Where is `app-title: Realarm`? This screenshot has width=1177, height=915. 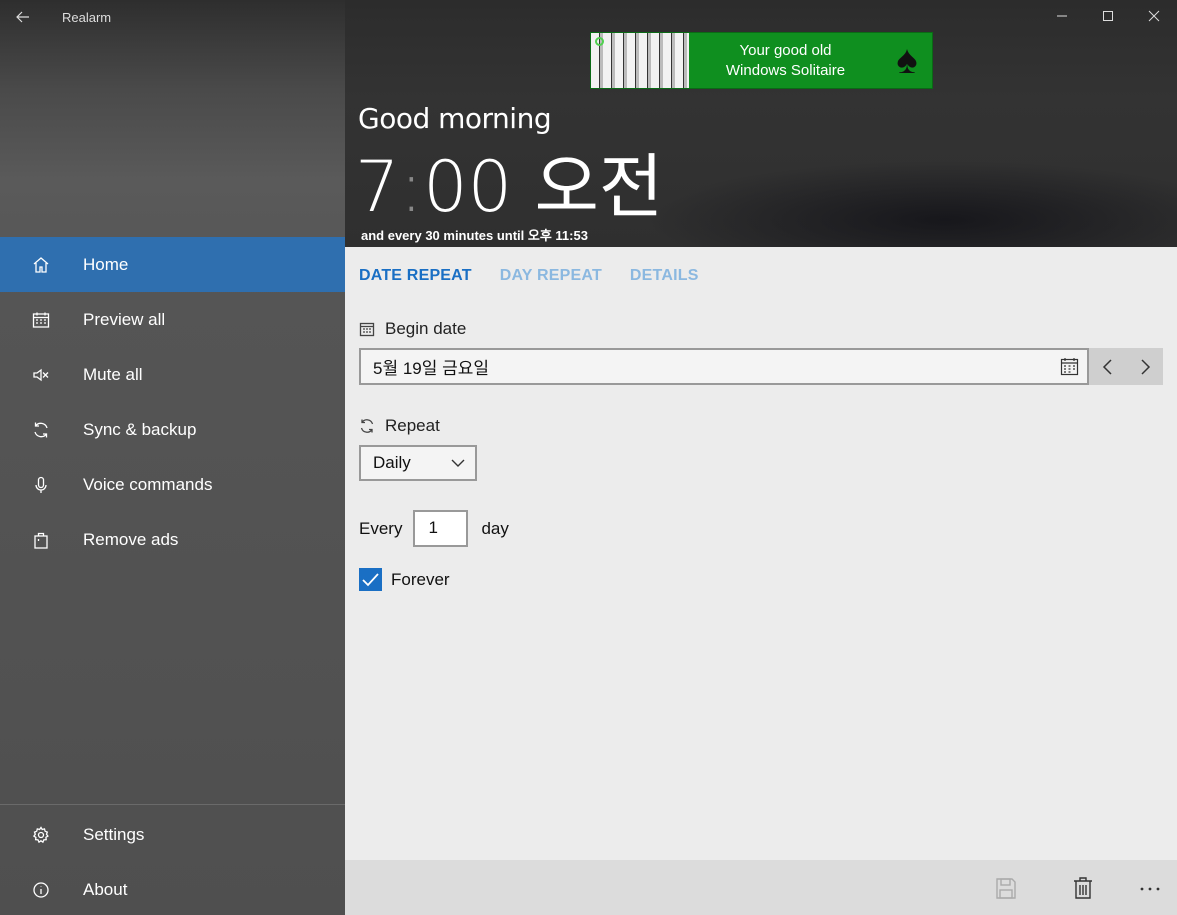 app-title: Realarm is located at coordinates (87, 17).